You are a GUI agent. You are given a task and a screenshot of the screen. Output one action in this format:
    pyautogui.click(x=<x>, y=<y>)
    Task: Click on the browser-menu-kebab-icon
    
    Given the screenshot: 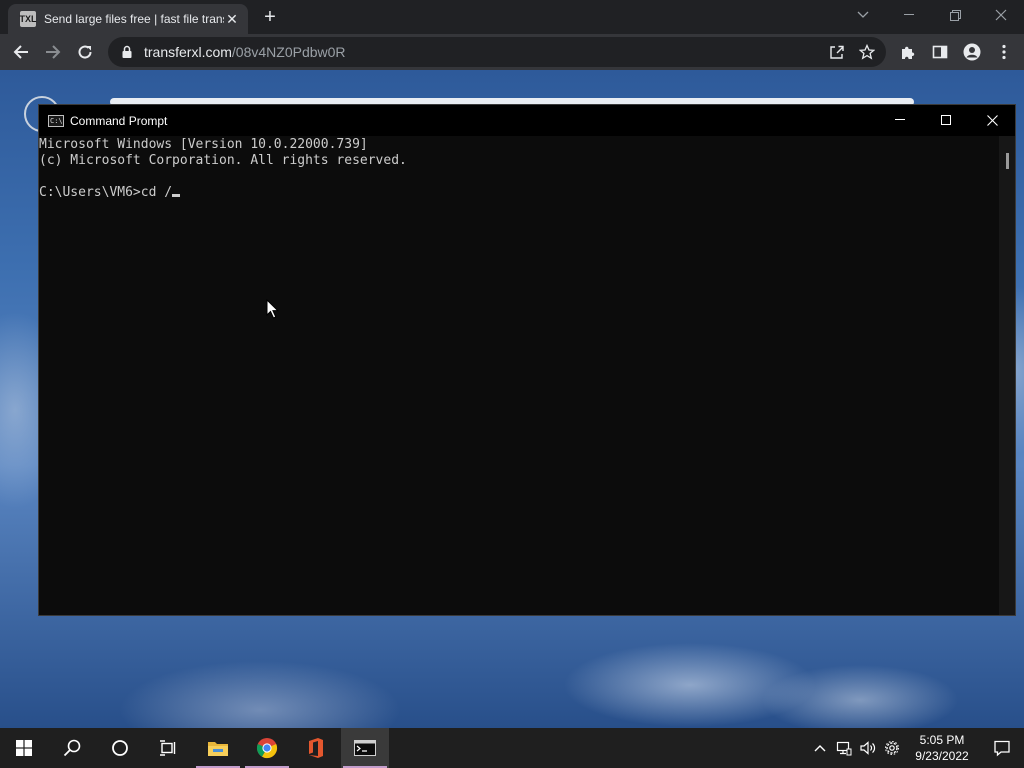 What is the action you would take?
    pyautogui.click(x=1004, y=52)
    